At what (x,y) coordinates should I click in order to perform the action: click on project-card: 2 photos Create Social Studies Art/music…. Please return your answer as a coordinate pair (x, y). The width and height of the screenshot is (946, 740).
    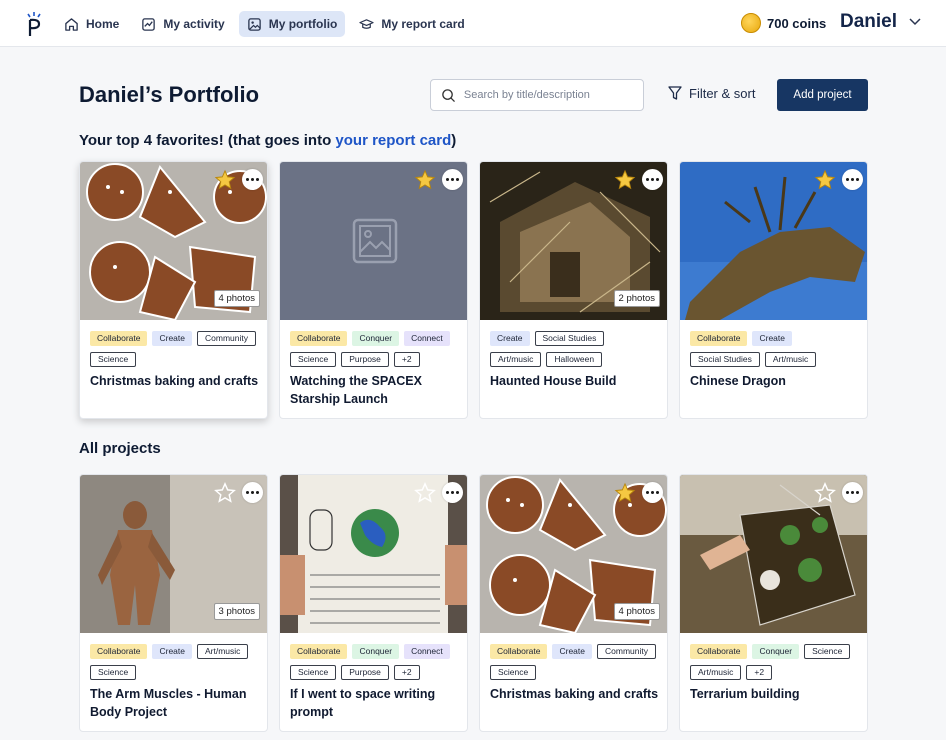
    Looking at the image, I should click on (573, 290).